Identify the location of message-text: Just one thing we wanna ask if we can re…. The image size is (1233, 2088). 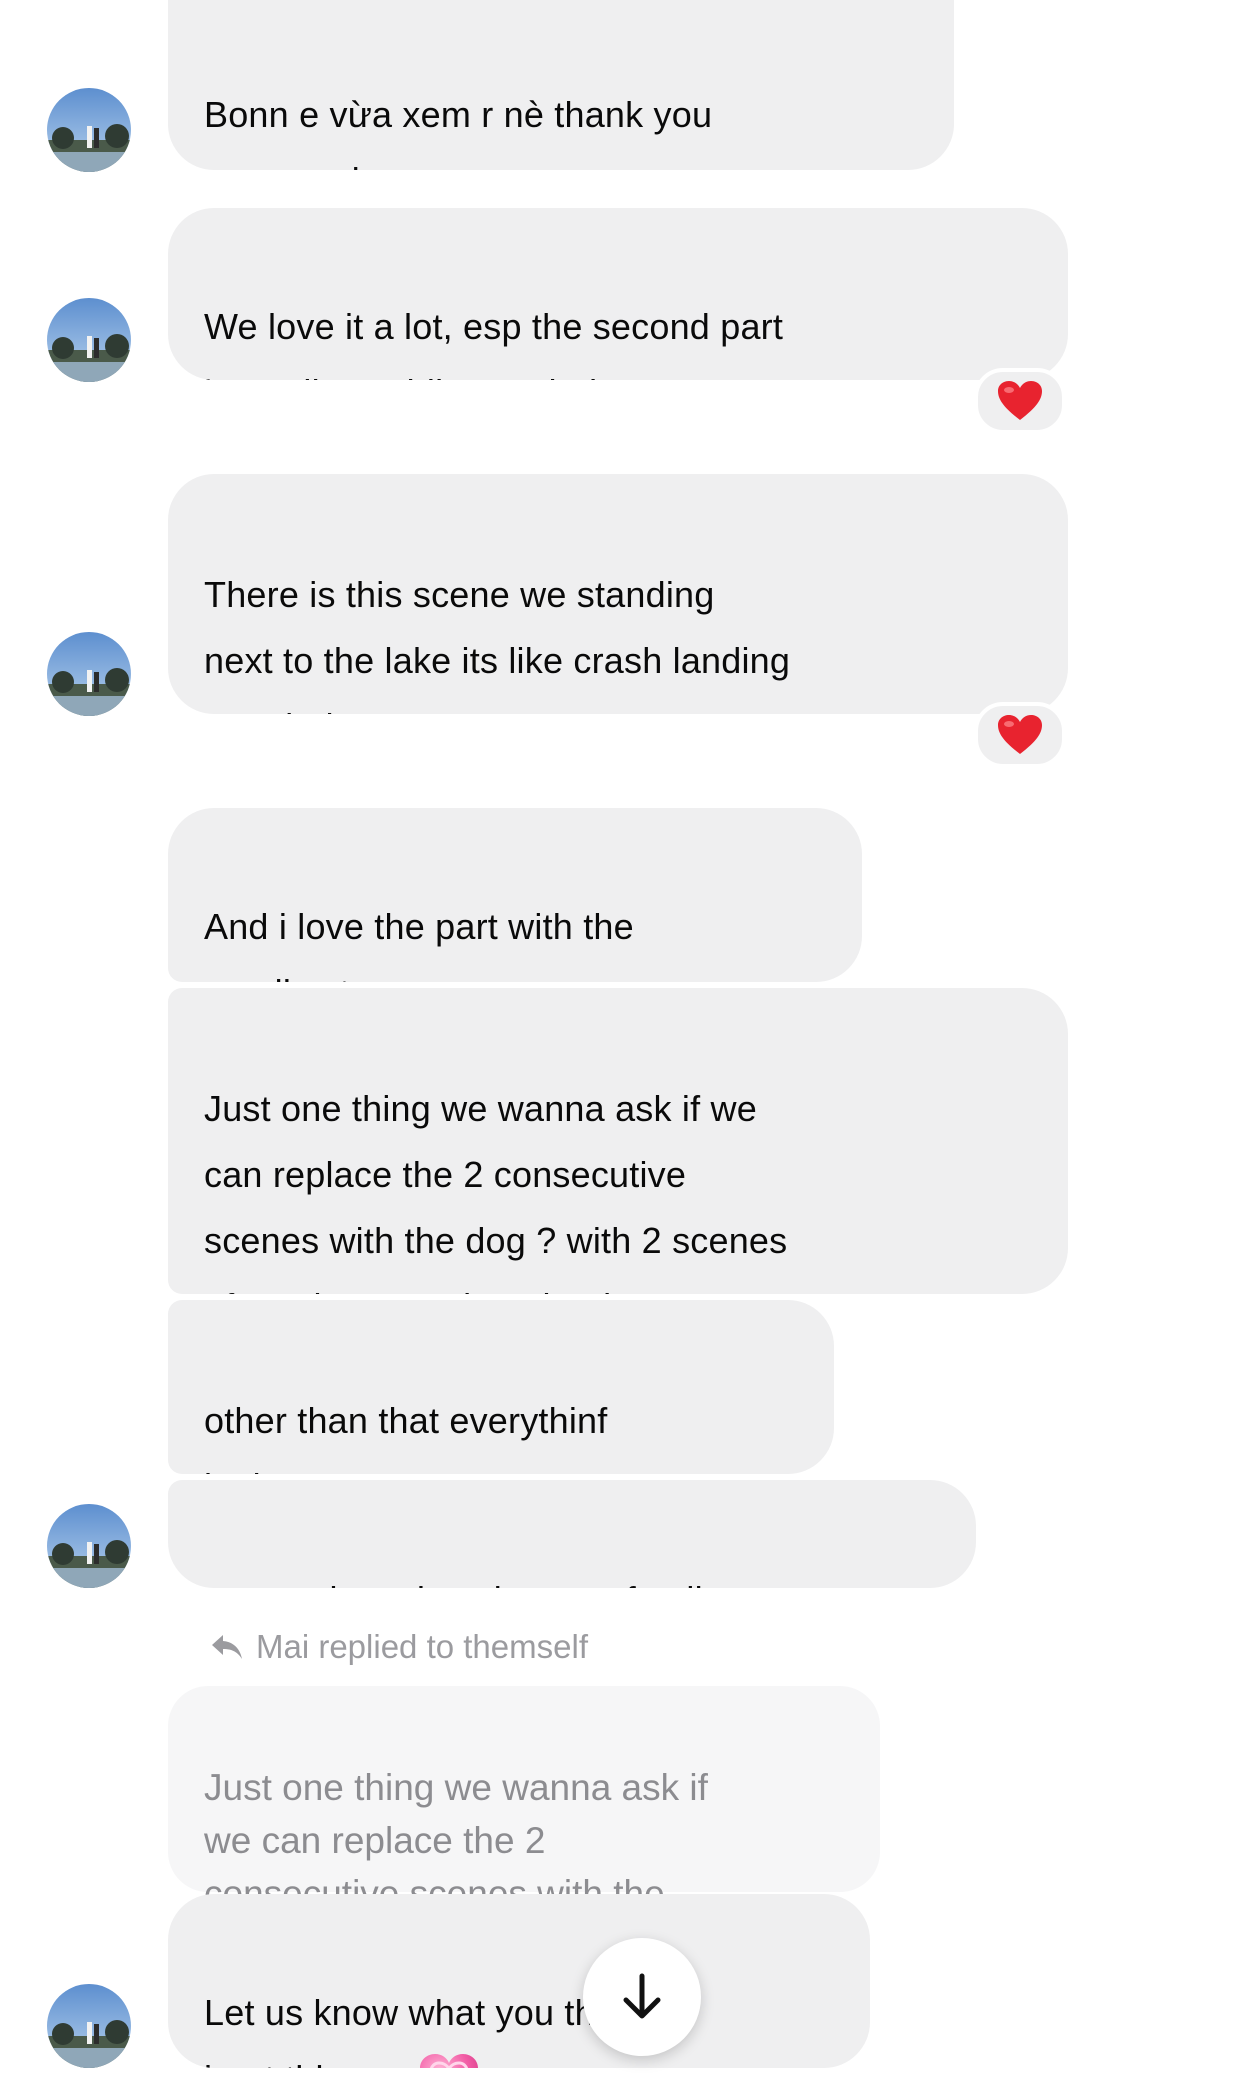
(496, 1191).